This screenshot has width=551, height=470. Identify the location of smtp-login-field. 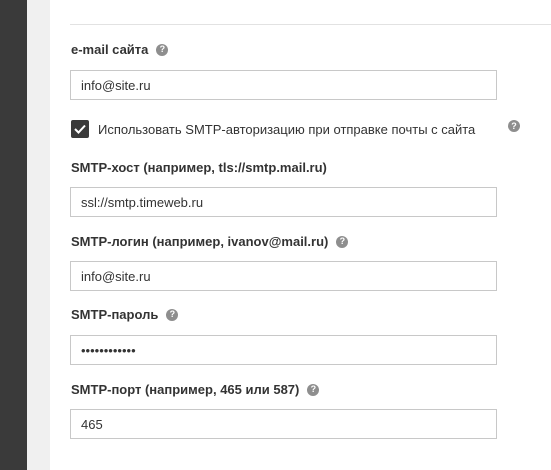
(283, 276).